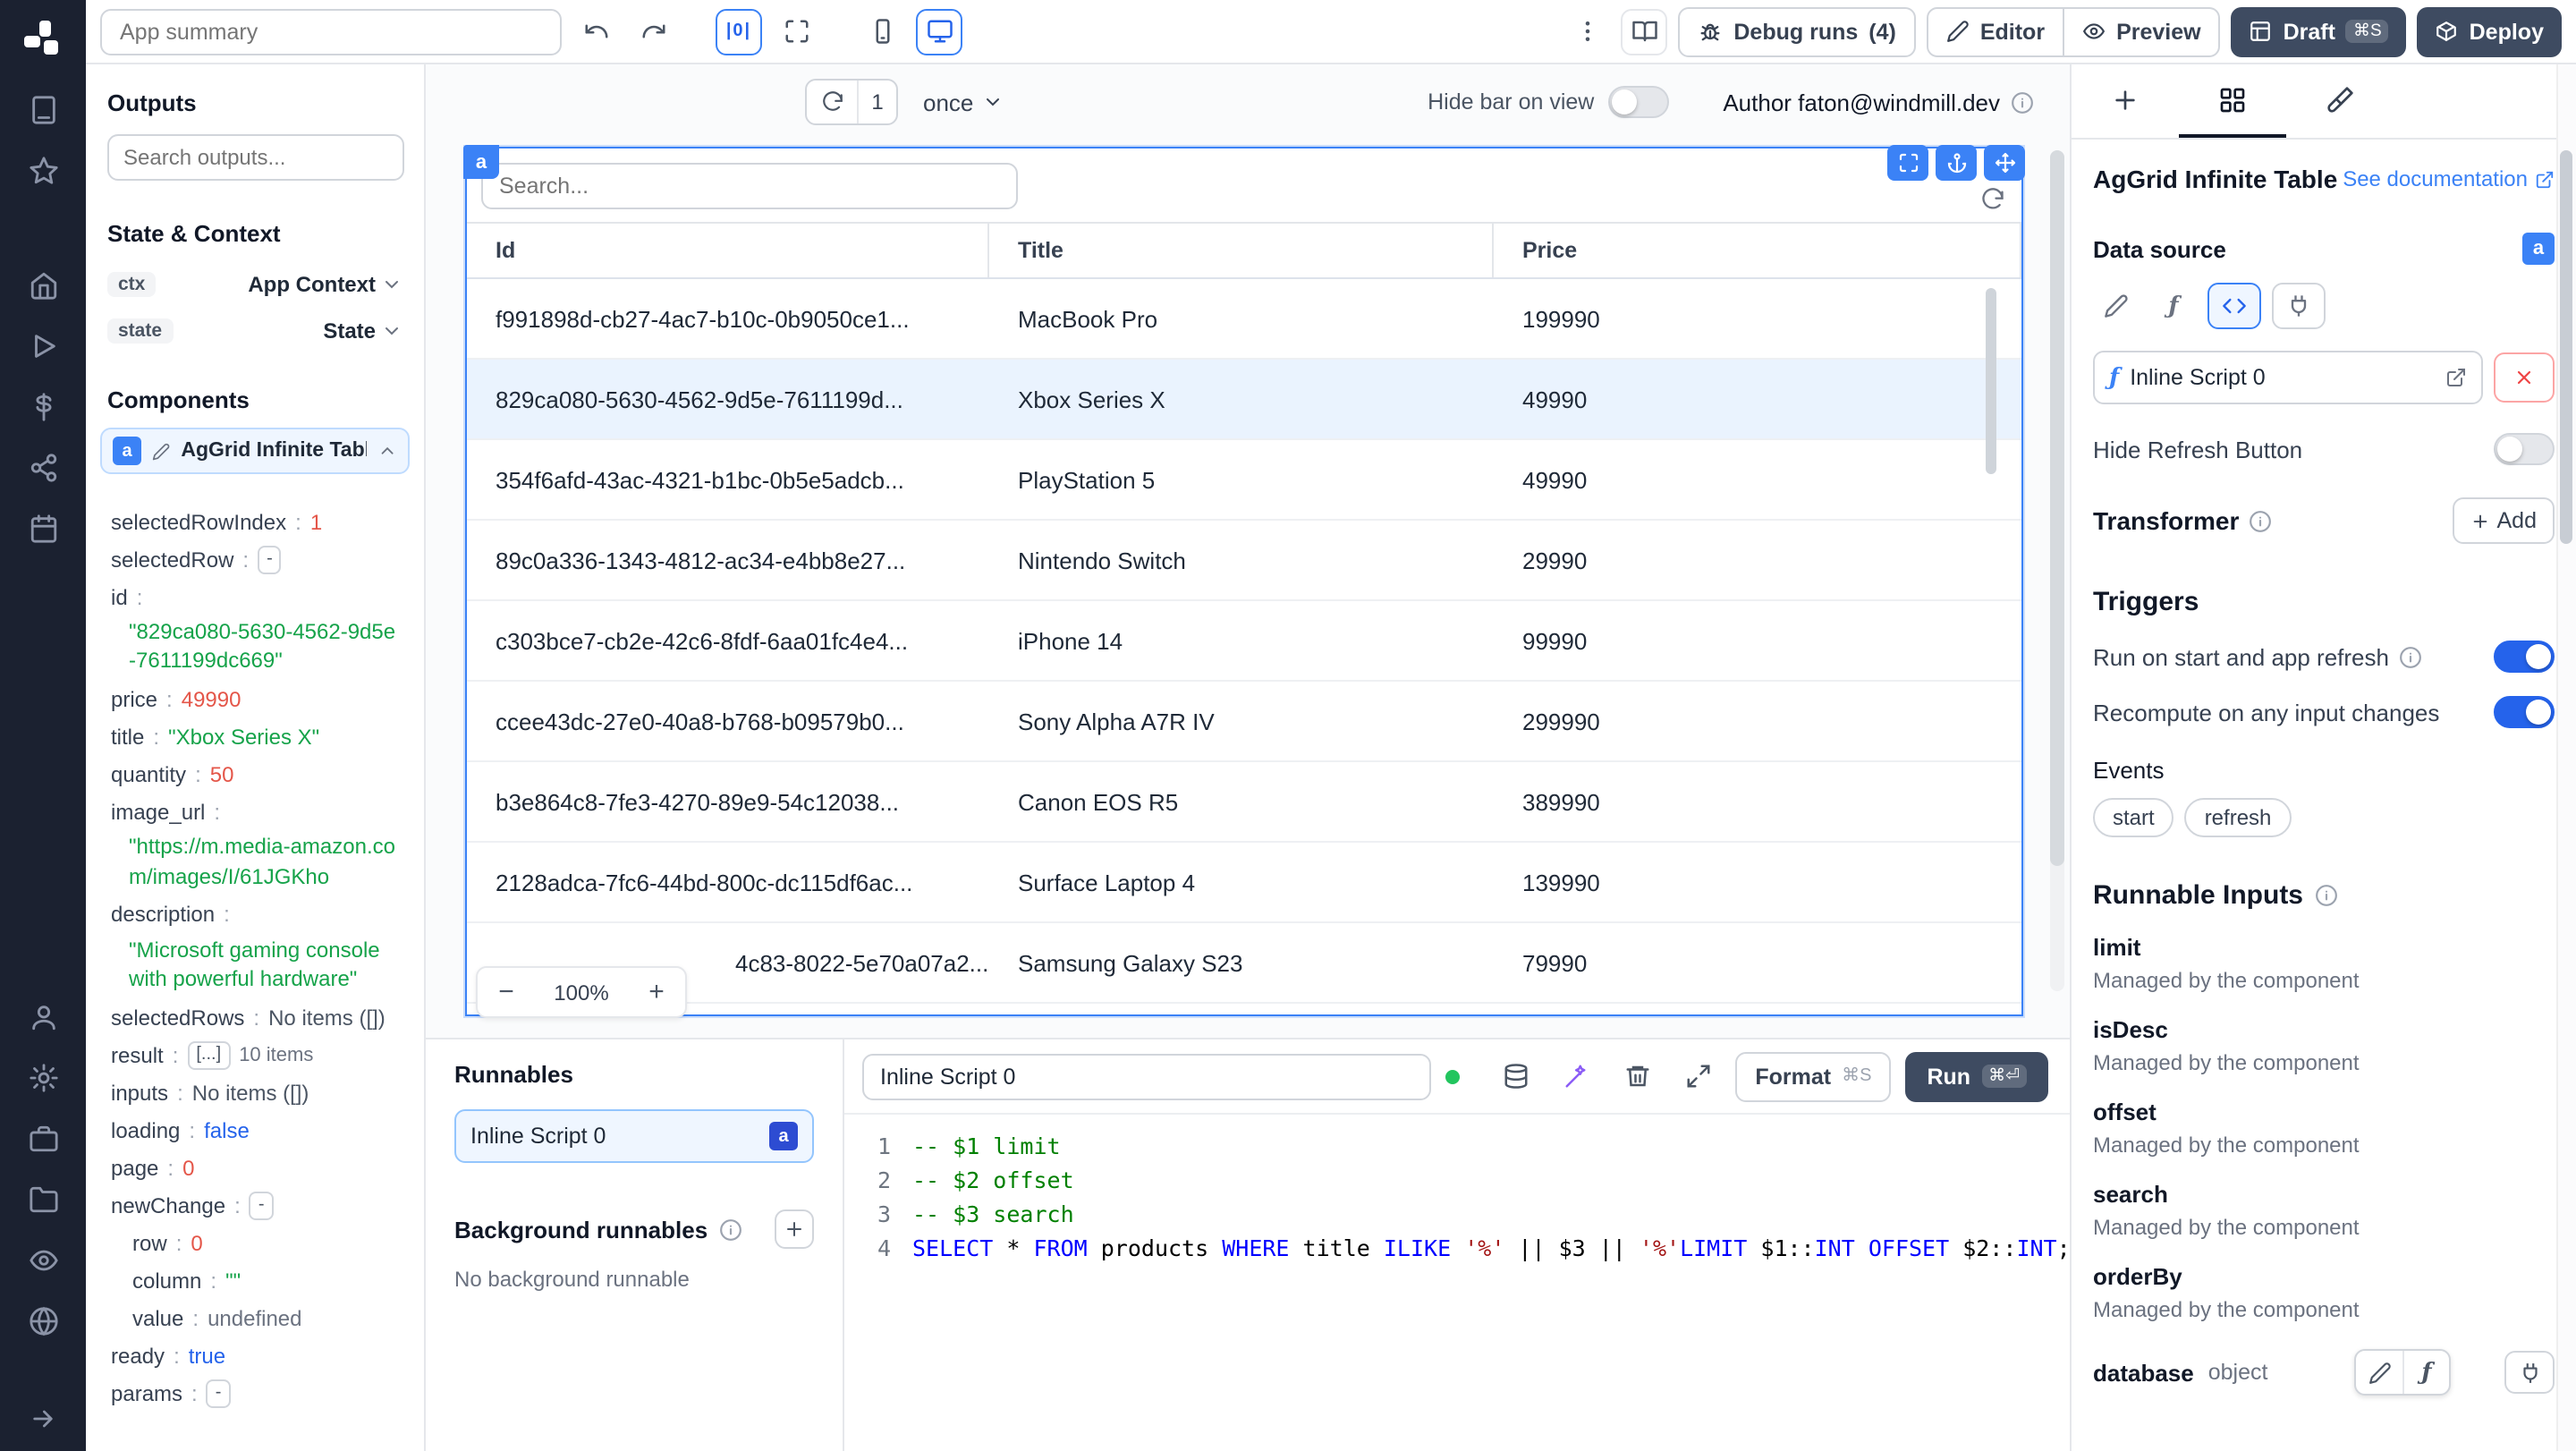 This screenshot has width=2576, height=1451. What do you see at coordinates (882, 31) in the screenshot?
I see `mobile-view-button` at bounding box center [882, 31].